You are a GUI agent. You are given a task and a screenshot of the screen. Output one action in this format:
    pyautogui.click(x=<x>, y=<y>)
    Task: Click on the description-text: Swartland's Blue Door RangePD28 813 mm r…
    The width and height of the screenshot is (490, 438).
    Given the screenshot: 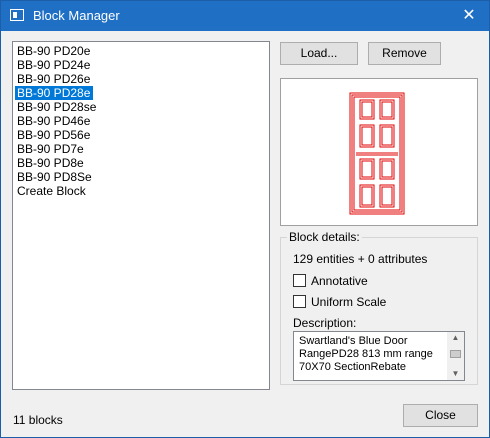 What is the action you would take?
    pyautogui.click(x=366, y=354)
    